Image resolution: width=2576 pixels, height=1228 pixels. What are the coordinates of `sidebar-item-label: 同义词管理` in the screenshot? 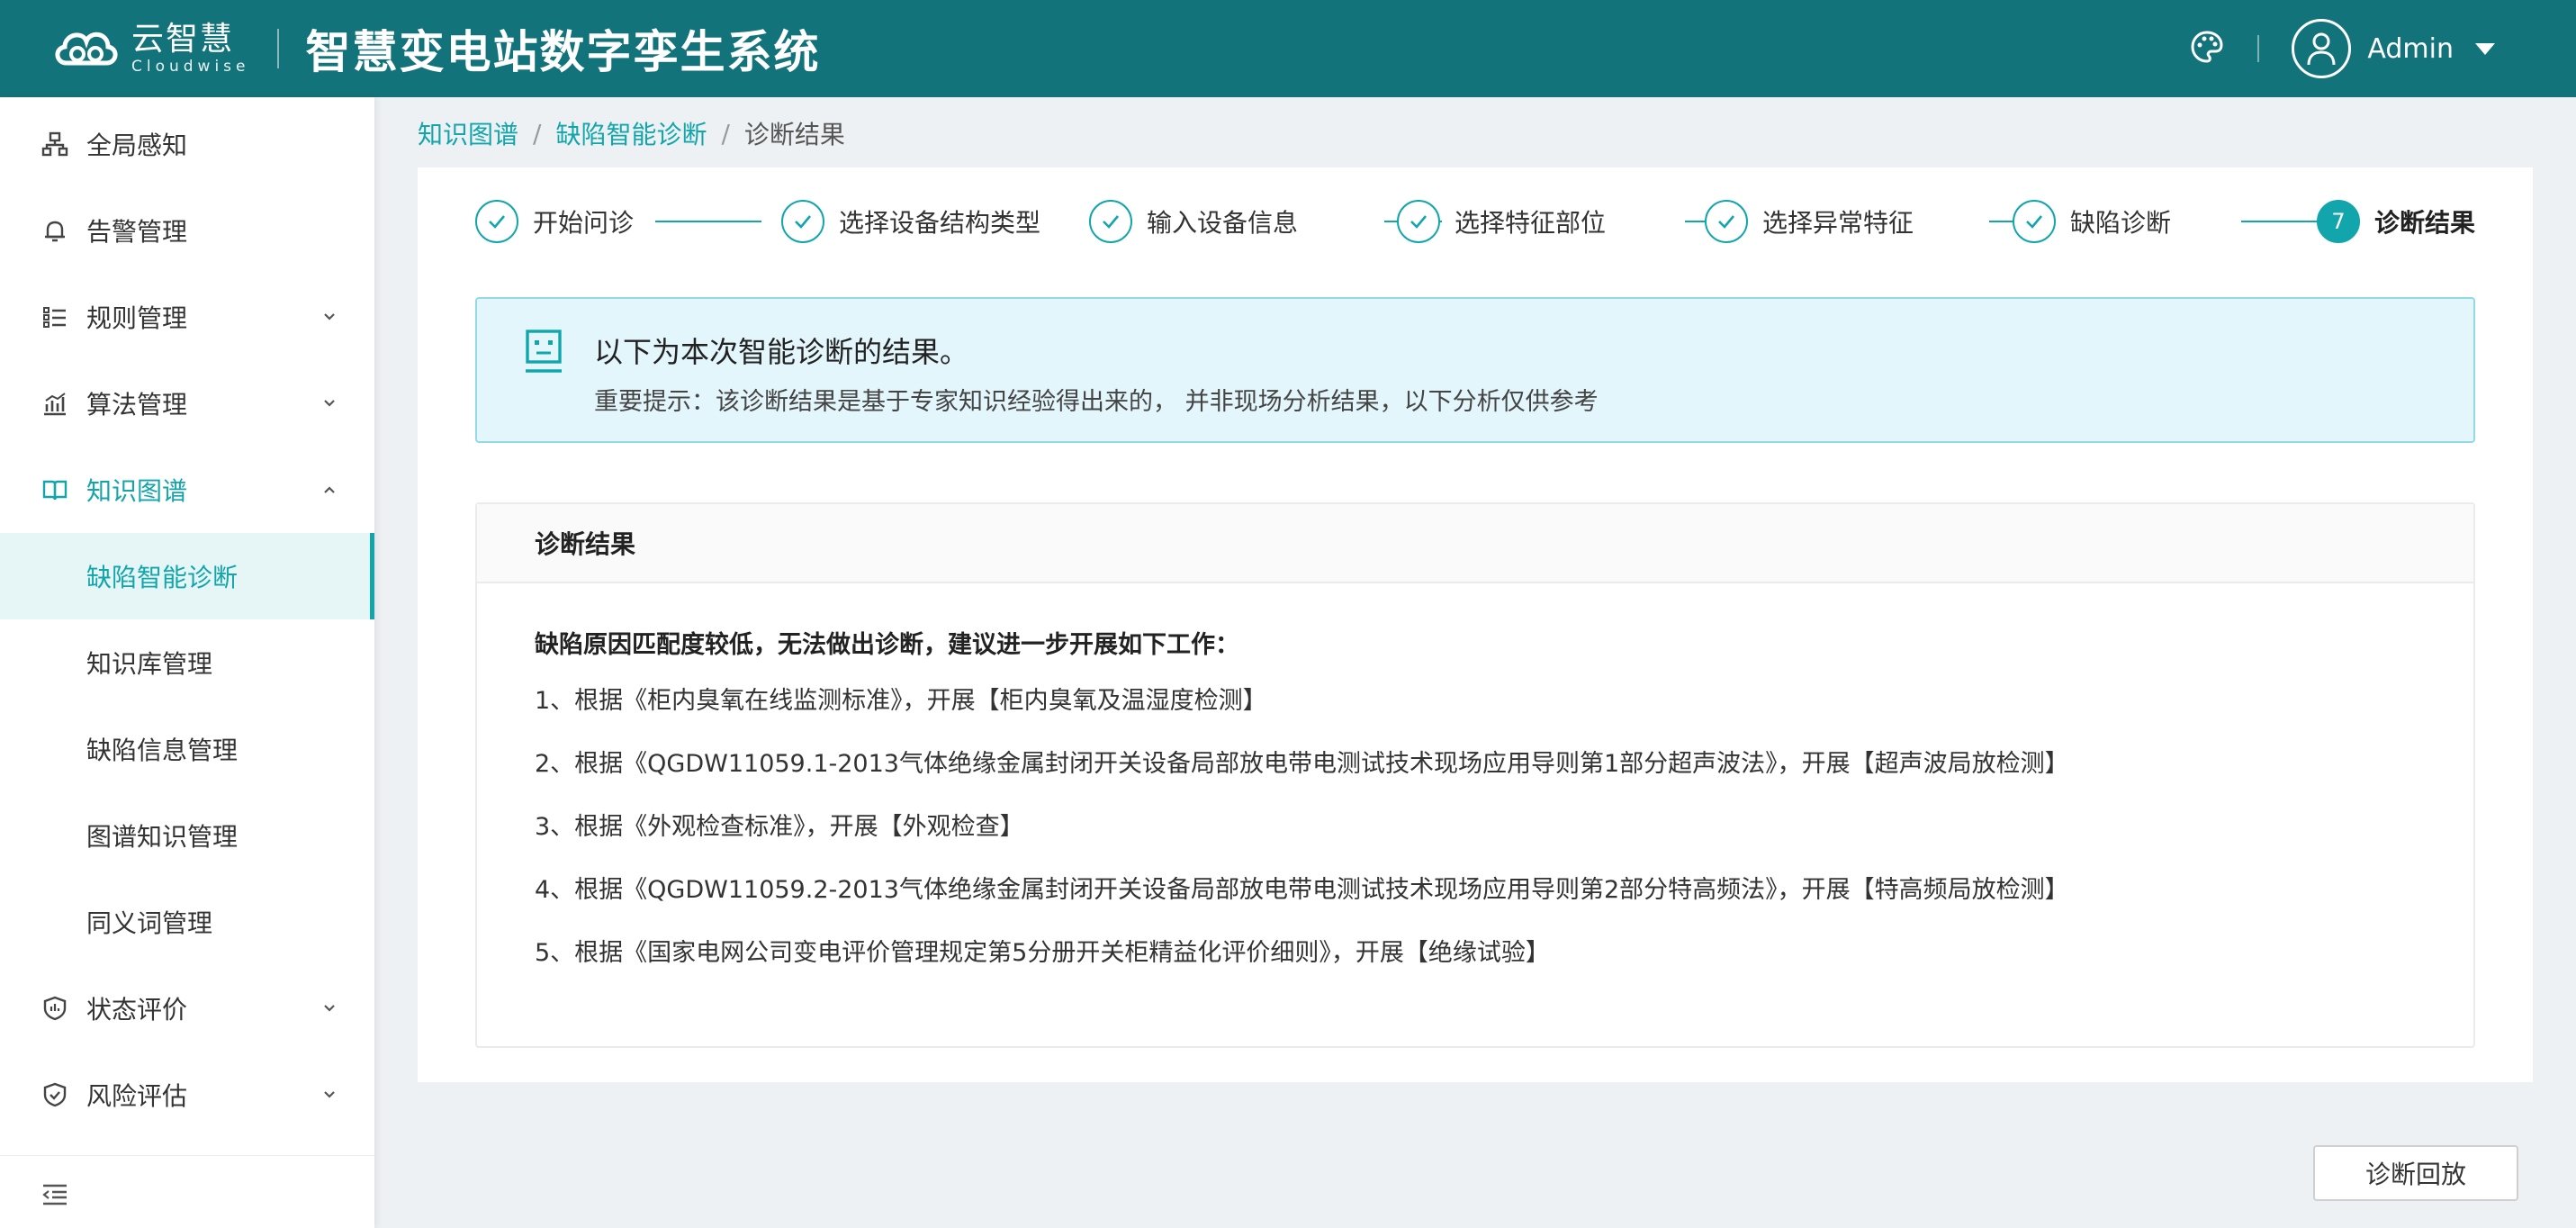 It's located at (149, 923).